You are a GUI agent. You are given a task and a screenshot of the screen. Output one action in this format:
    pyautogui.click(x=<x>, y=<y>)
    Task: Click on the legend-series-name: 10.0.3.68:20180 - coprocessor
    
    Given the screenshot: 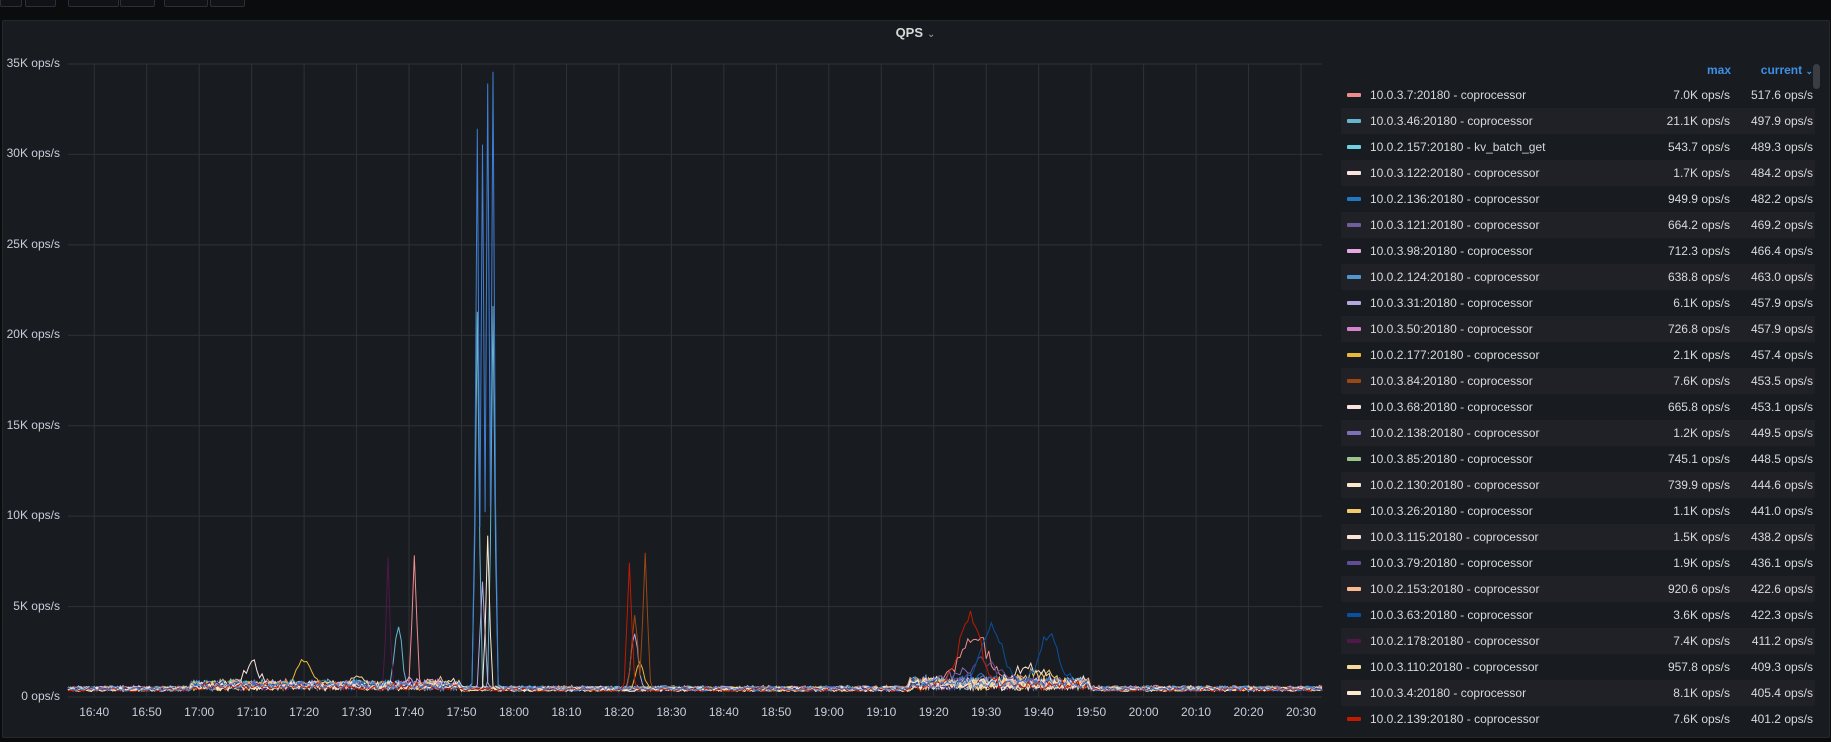 What is the action you would take?
    pyautogui.click(x=1451, y=407)
    